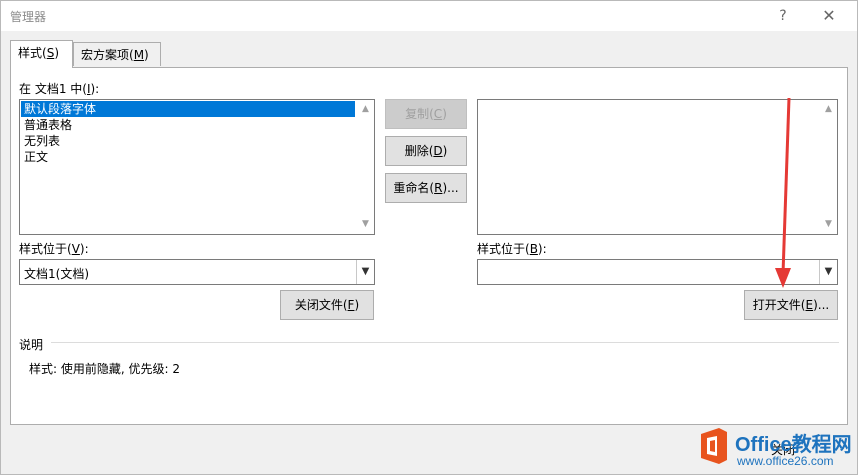  What do you see at coordinates (657, 167) in the screenshot?
I see `right-style-list: ▲ ▼` at bounding box center [657, 167].